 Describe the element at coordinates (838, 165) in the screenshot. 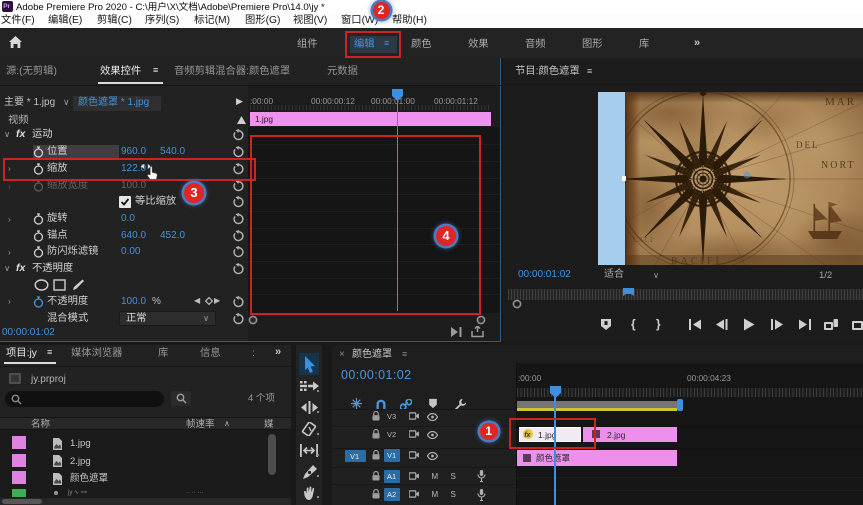

I see `svg-text: NORT` at that location.